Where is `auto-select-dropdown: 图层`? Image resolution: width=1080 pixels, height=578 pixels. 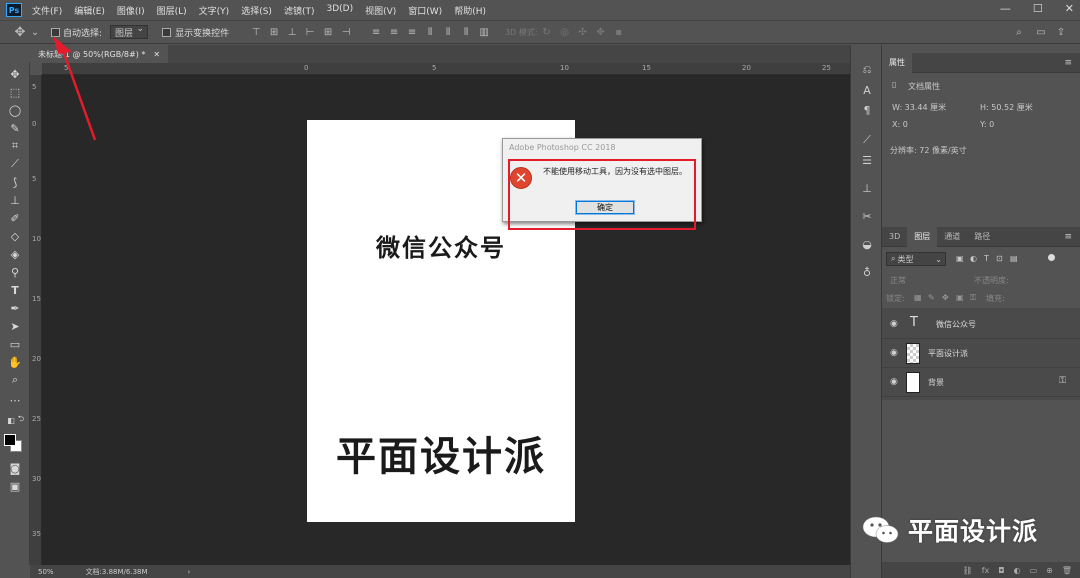 auto-select-dropdown: 图层 is located at coordinates (129, 31).